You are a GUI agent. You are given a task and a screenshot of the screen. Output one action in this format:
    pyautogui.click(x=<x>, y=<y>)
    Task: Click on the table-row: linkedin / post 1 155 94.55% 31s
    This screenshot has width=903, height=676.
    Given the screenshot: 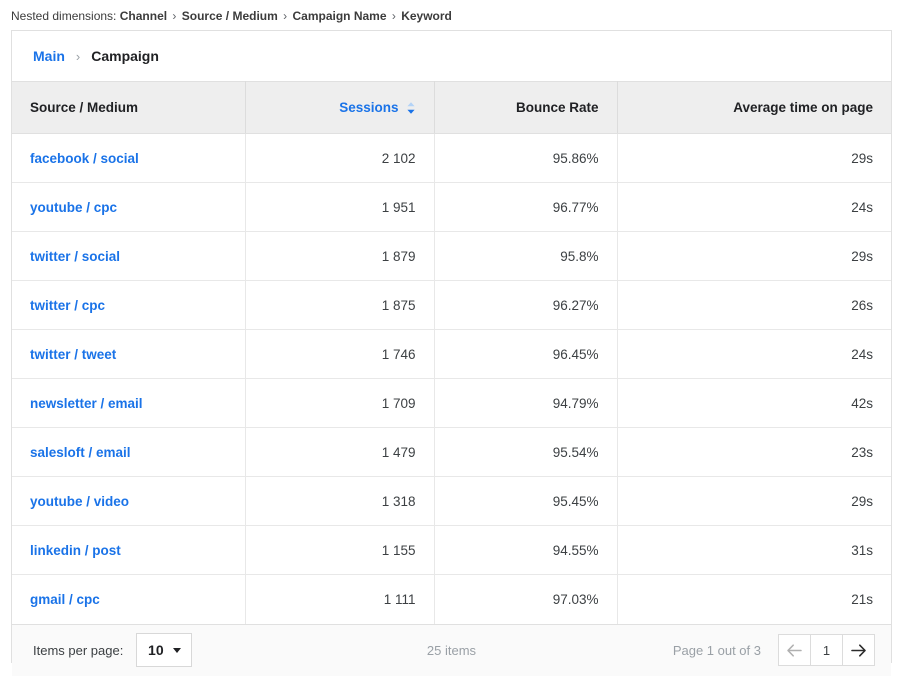 What is the action you would take?
    pyautogui.click(x=451, y=550)
    